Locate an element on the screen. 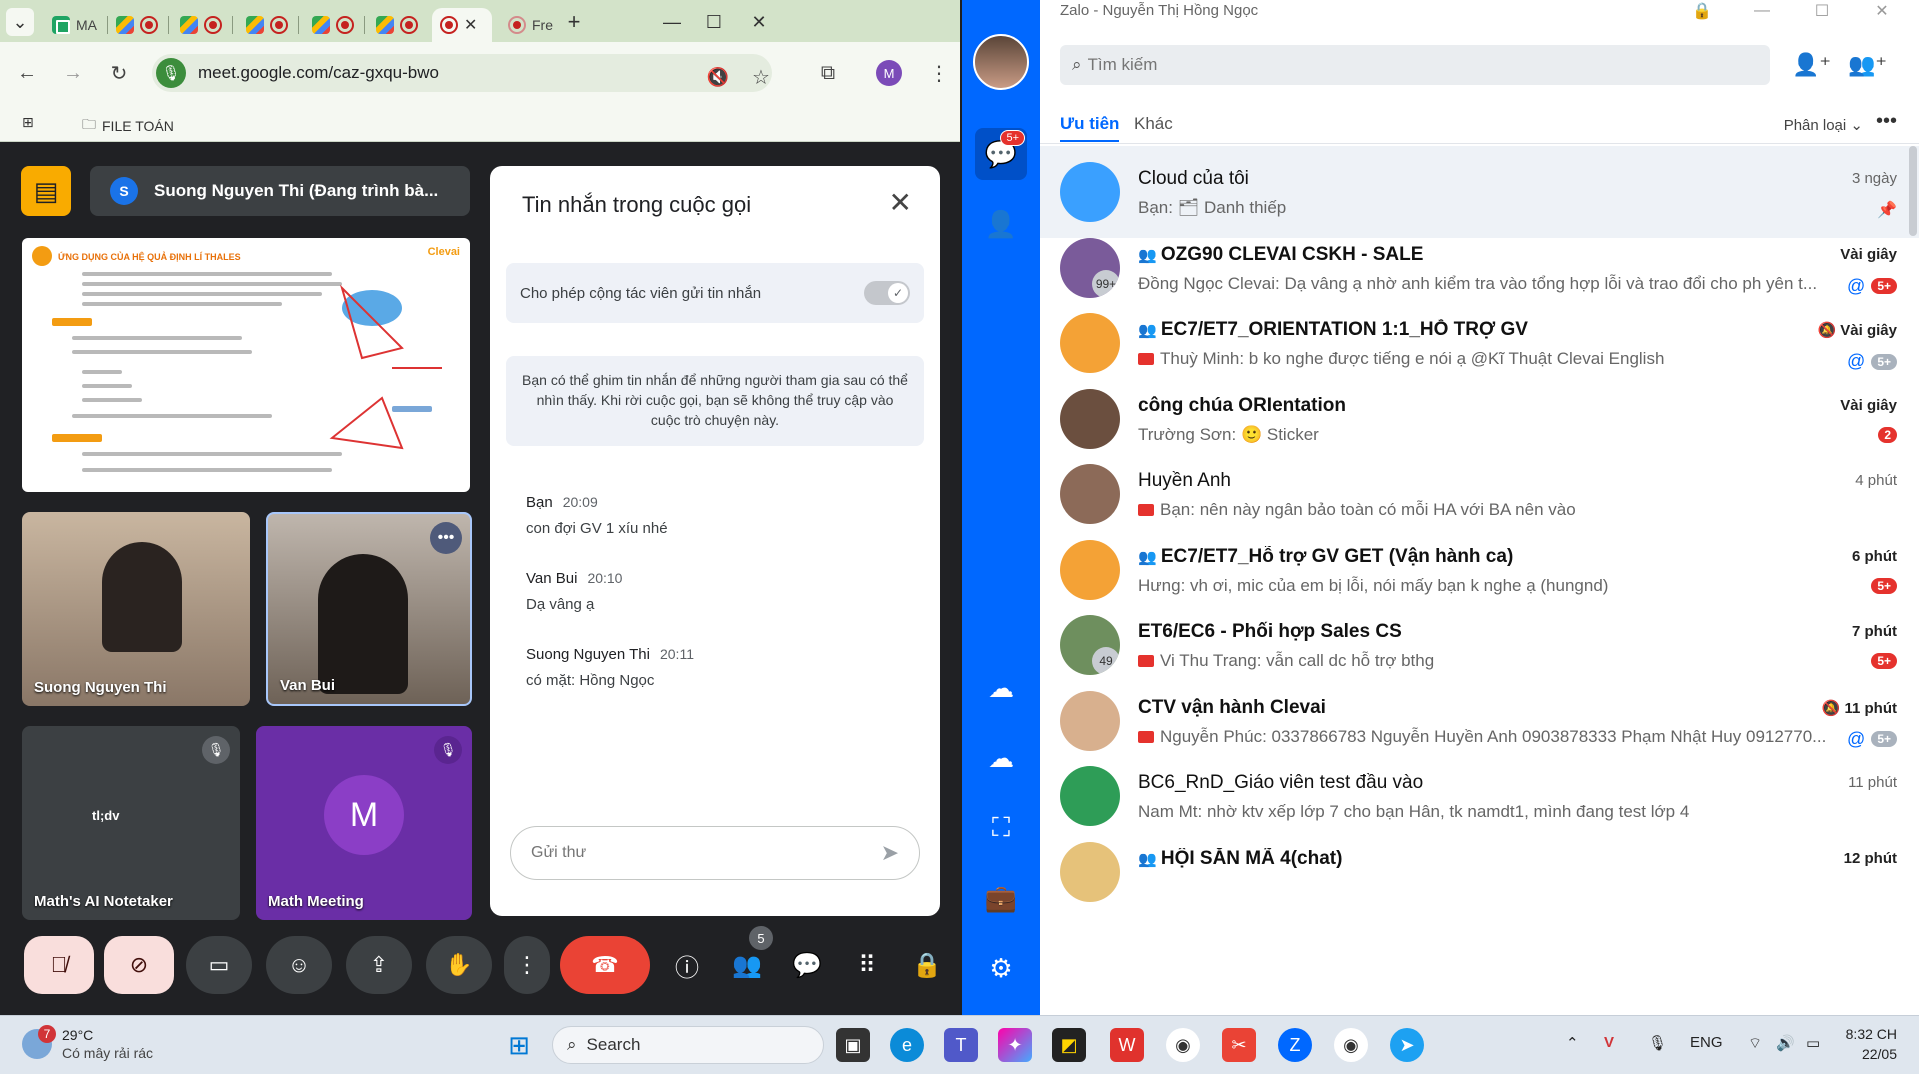  new-tab-button: + is located at coordinates (574, 22).